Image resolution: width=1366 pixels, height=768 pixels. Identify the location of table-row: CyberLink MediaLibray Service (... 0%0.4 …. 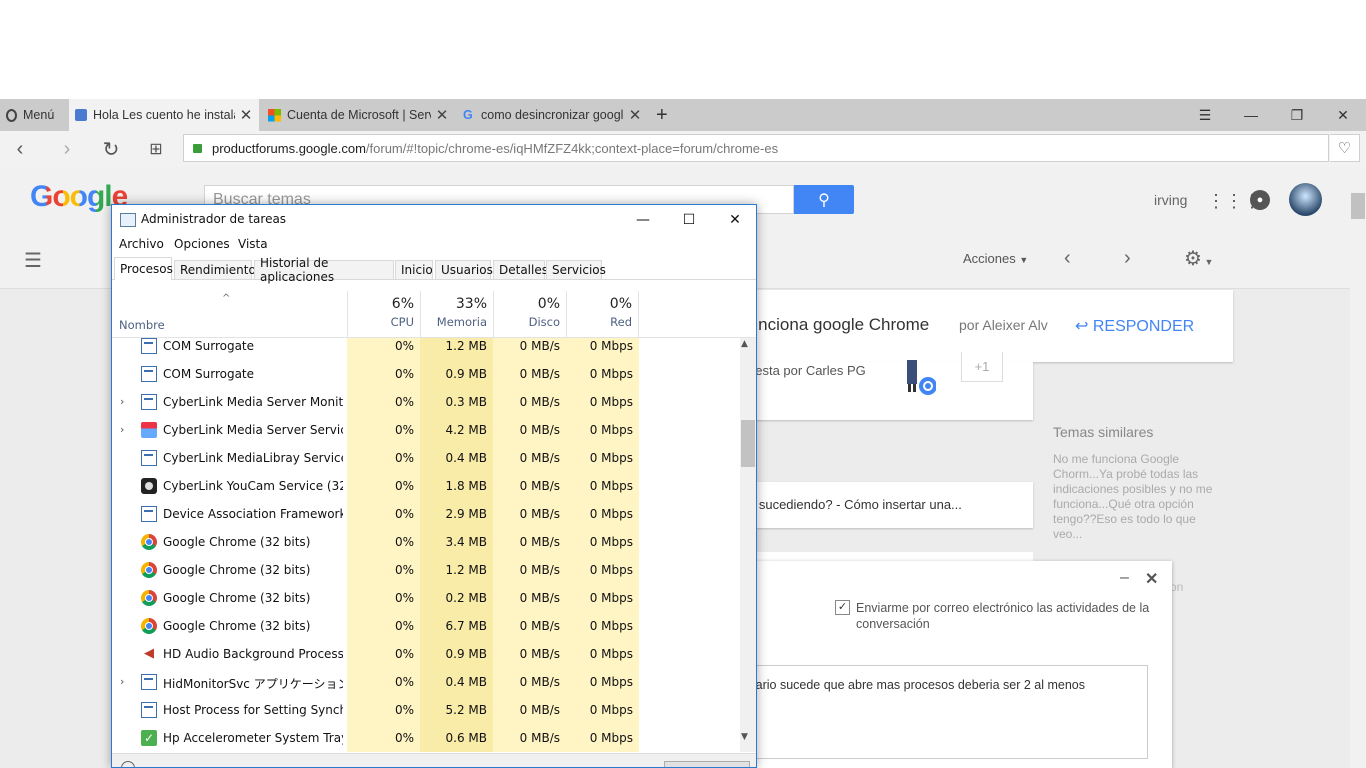
(427, 458).